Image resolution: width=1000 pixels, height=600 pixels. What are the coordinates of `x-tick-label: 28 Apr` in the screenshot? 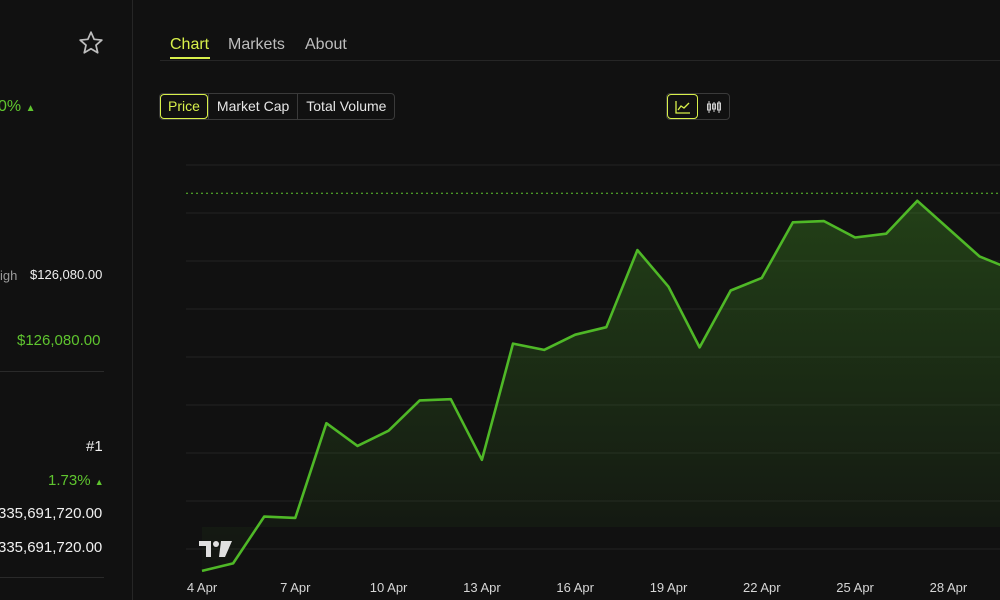 It's located at (949, 587).